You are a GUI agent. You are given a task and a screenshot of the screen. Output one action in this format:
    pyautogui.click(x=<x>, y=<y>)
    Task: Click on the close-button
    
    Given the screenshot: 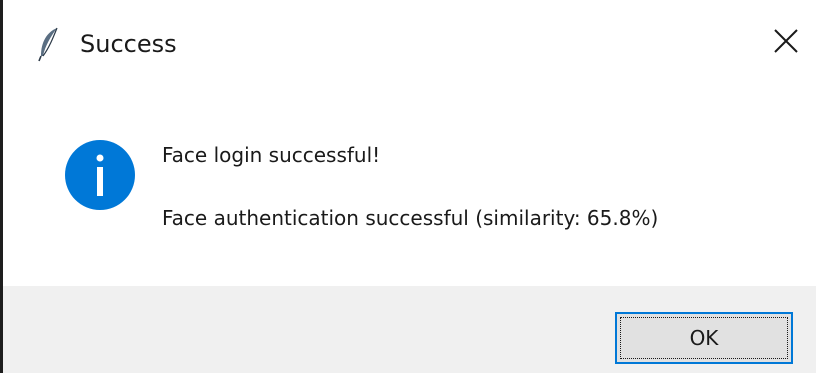 What is the action you would take?
    pyautogui.click(x=786, y=43)
    